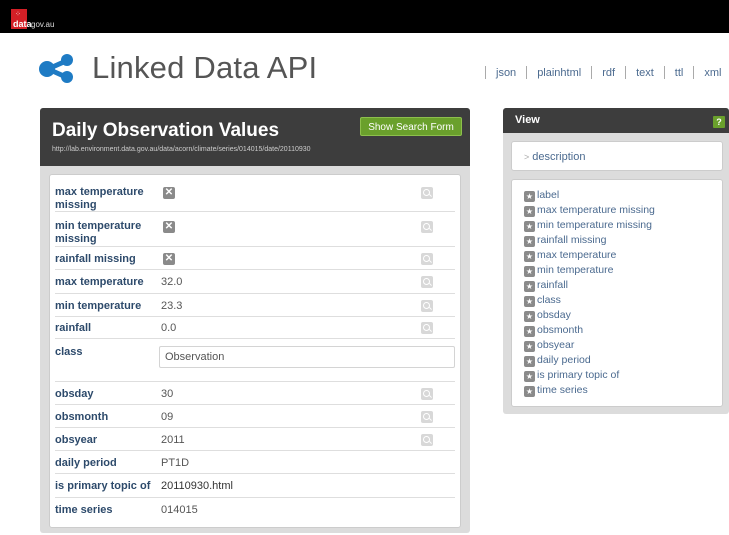 Image resolution: width=729 pixels, height=535 pixels. What do you see at coordinates (107, 417) in the screenshot?
I see `property-label: obsmonth` at bounding box center [107, 417].